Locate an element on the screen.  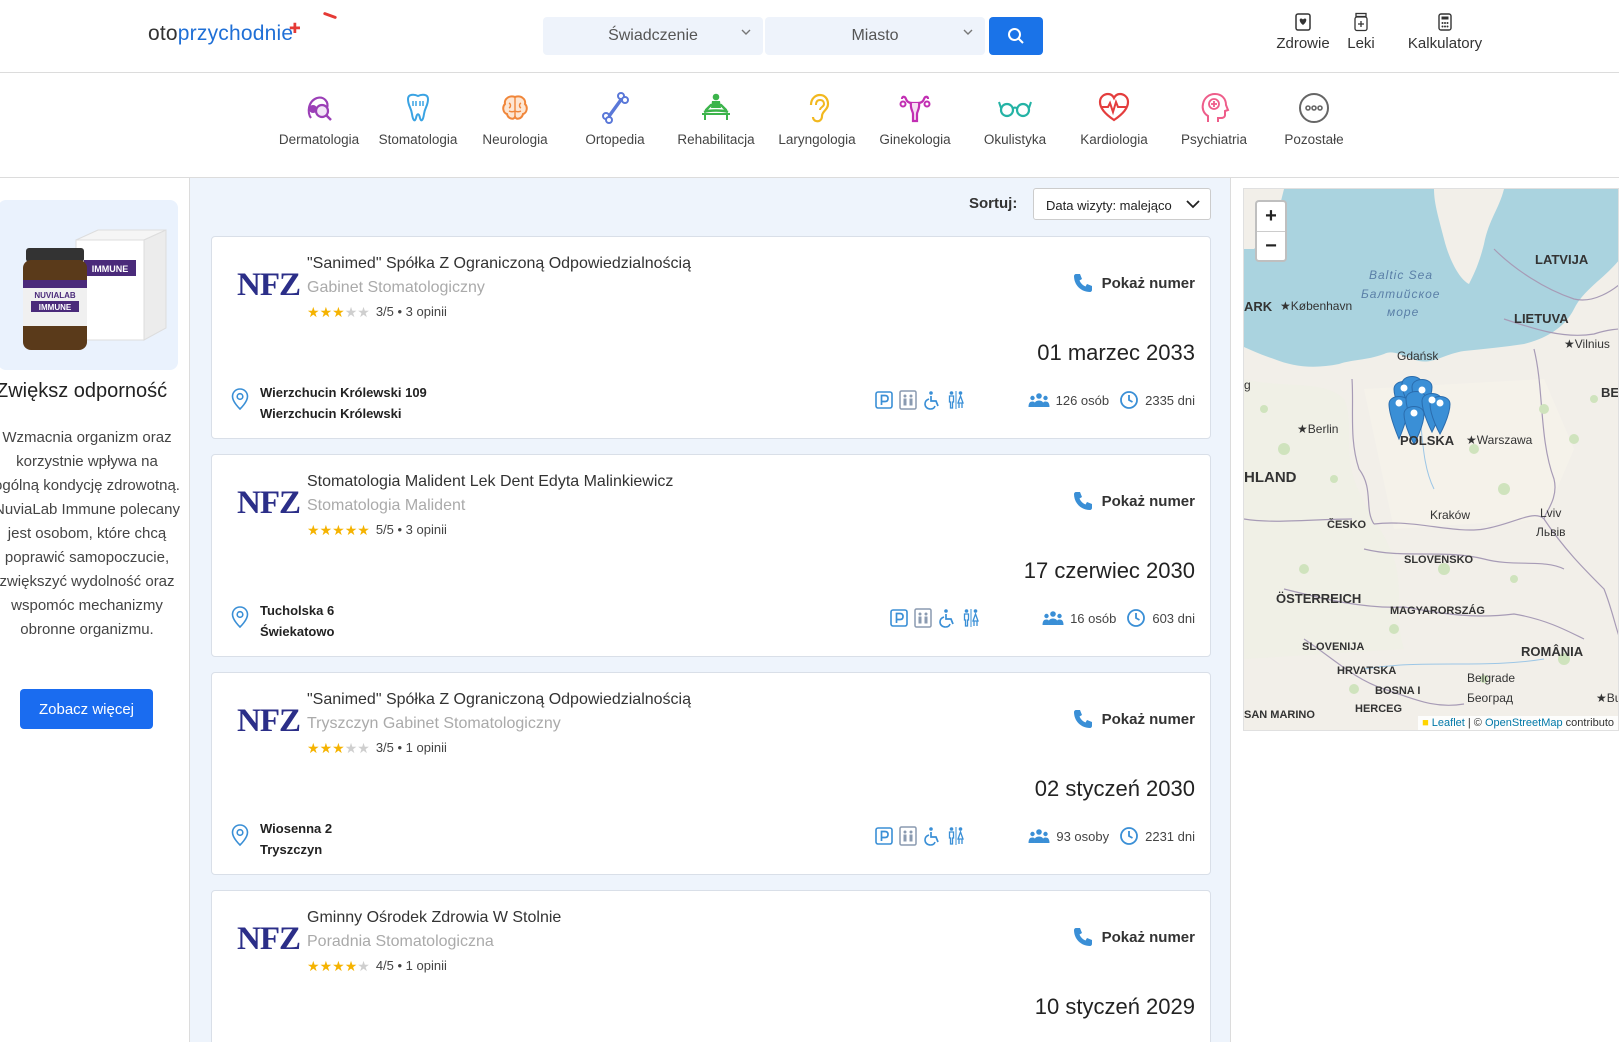
show-number-label: Pokaż numer is located at coordinates (1148, 501).